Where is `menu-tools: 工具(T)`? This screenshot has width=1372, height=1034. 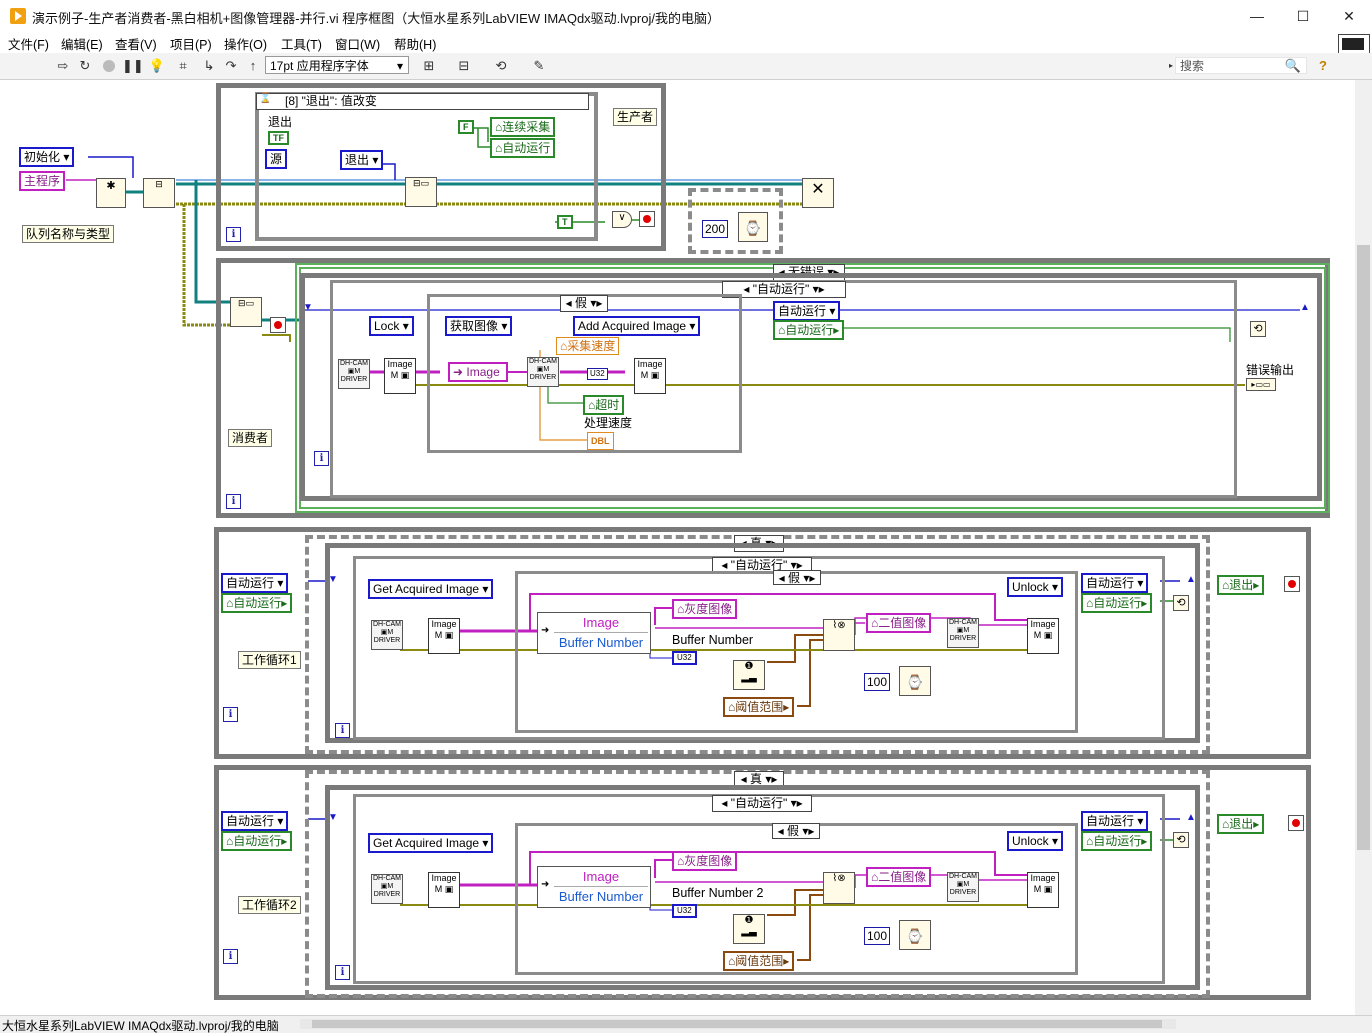 menu-tools: 工具(T) is located at coordinates (301, 43).